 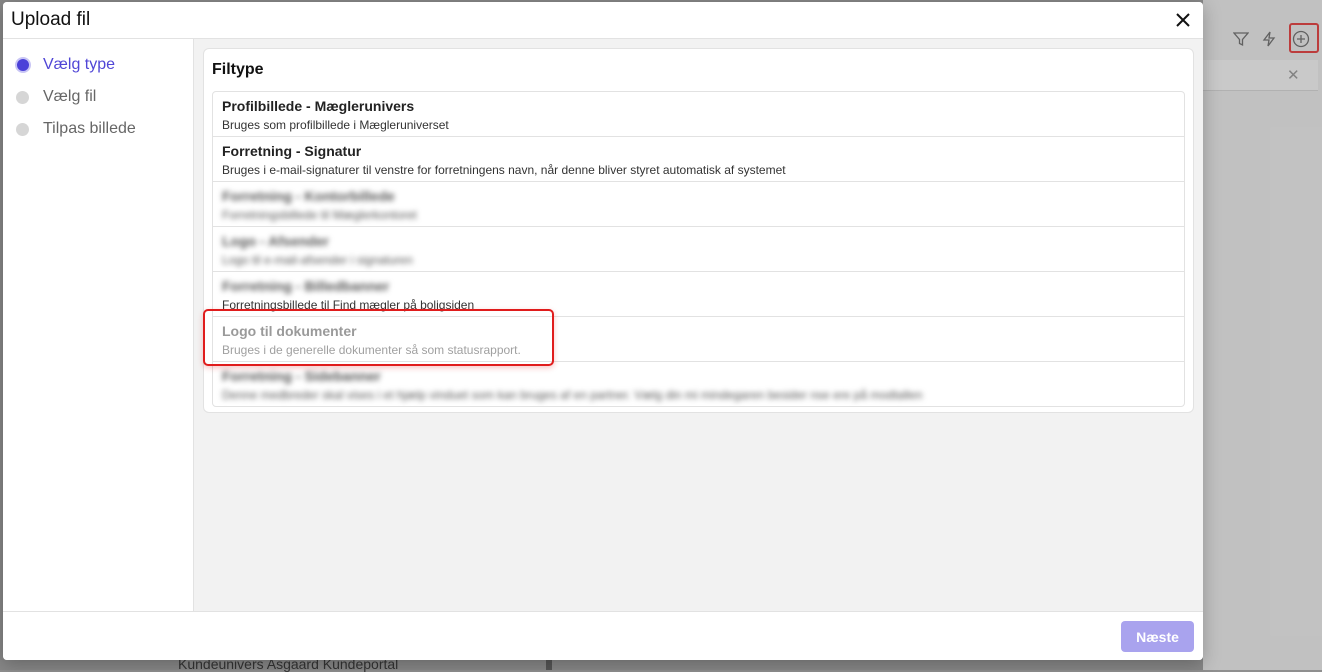 I want to click on filetype-option-title: Forretning - Sidebanner, so click(x=301, y=376).